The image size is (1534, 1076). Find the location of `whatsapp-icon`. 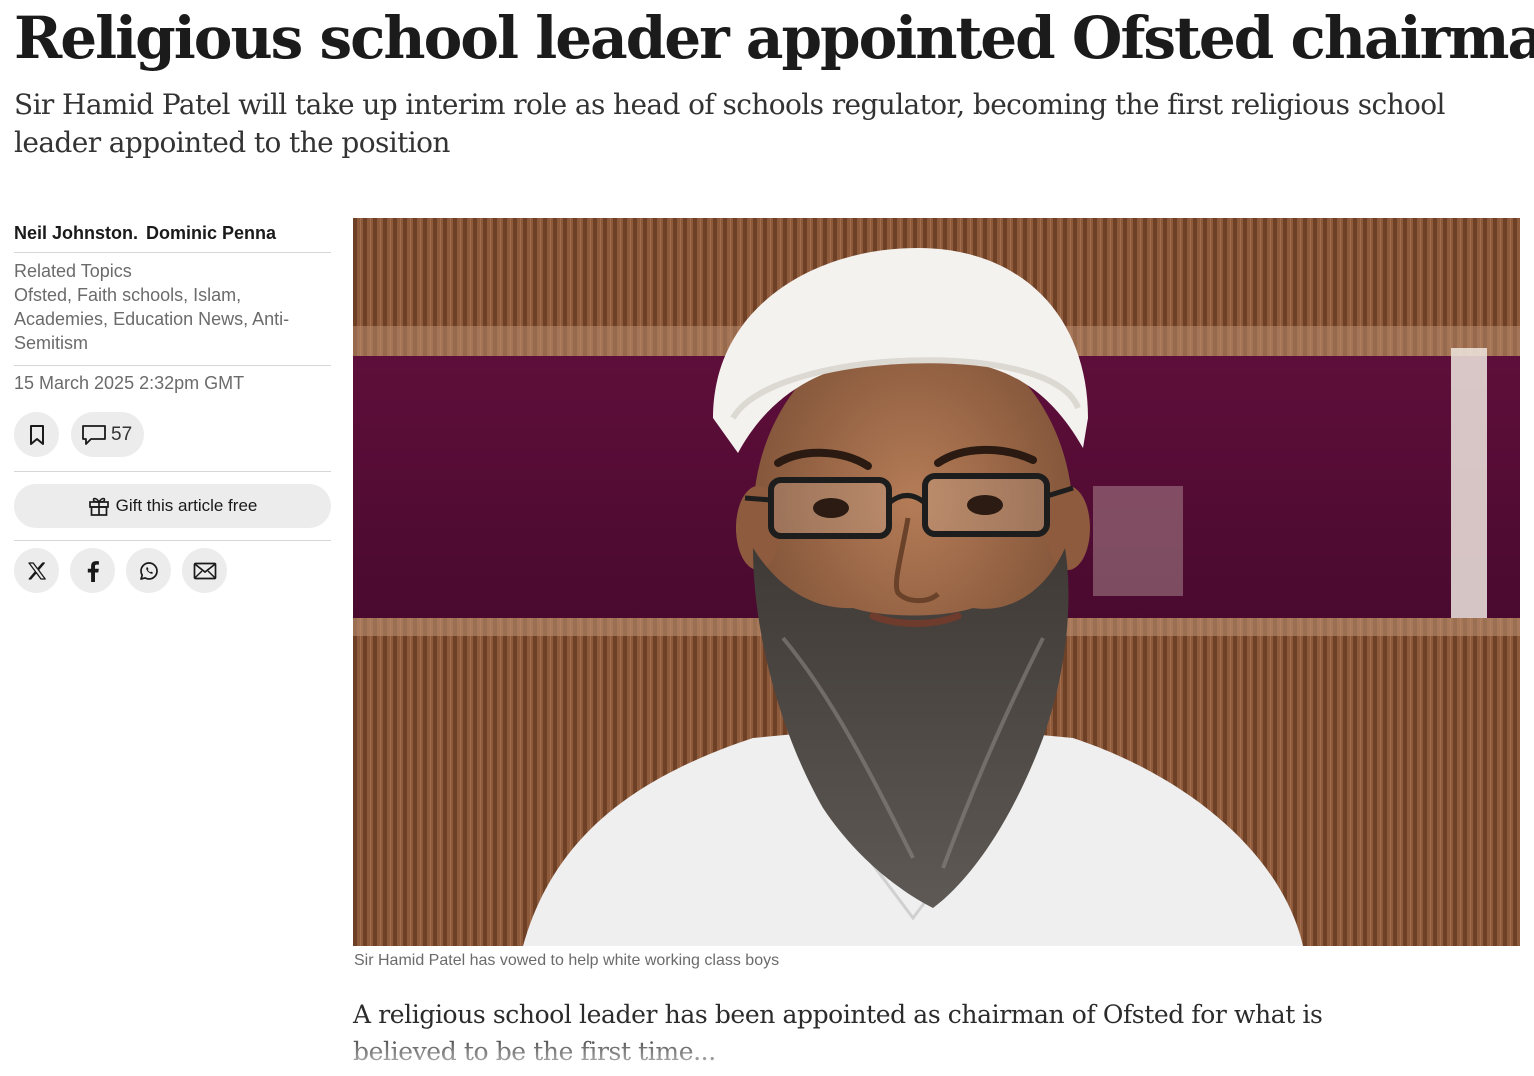

whatsapp-icon is located at coordinates (148, 570).